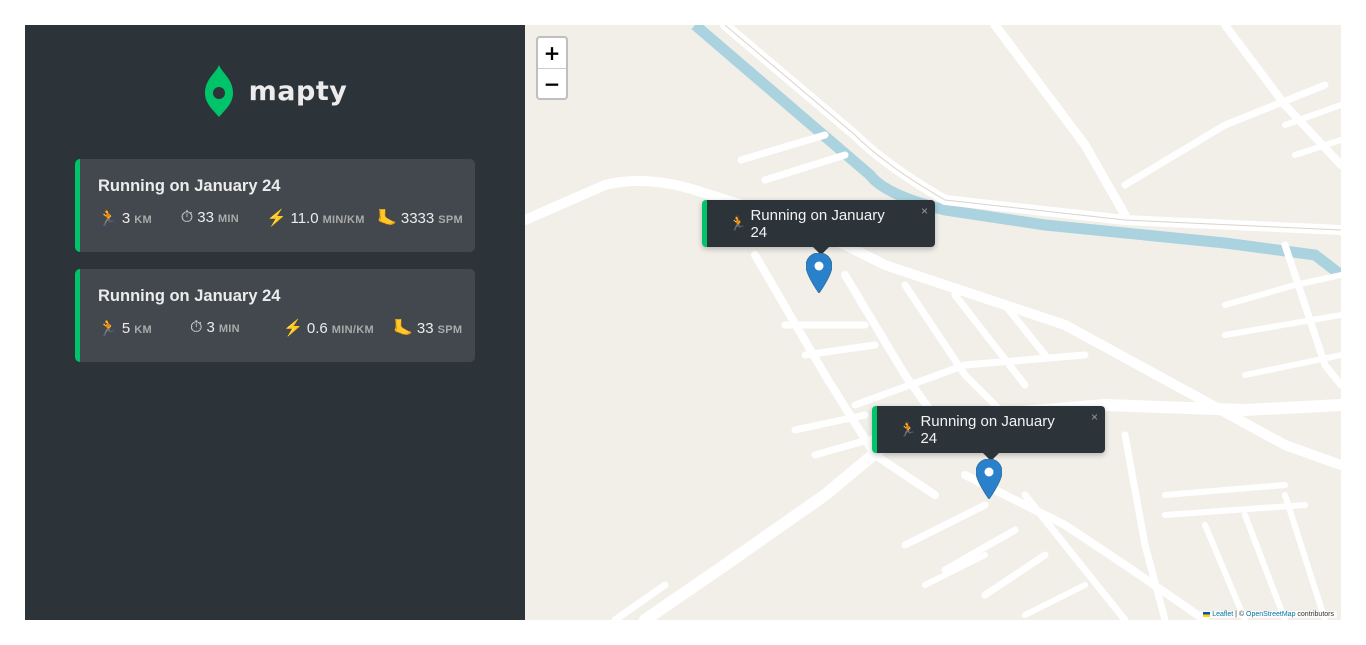 The width and height of the screenshot is (1366, 645). I want to click on workout-pace: ⚡ 0.6 MIN/KM, so click(338, 328).